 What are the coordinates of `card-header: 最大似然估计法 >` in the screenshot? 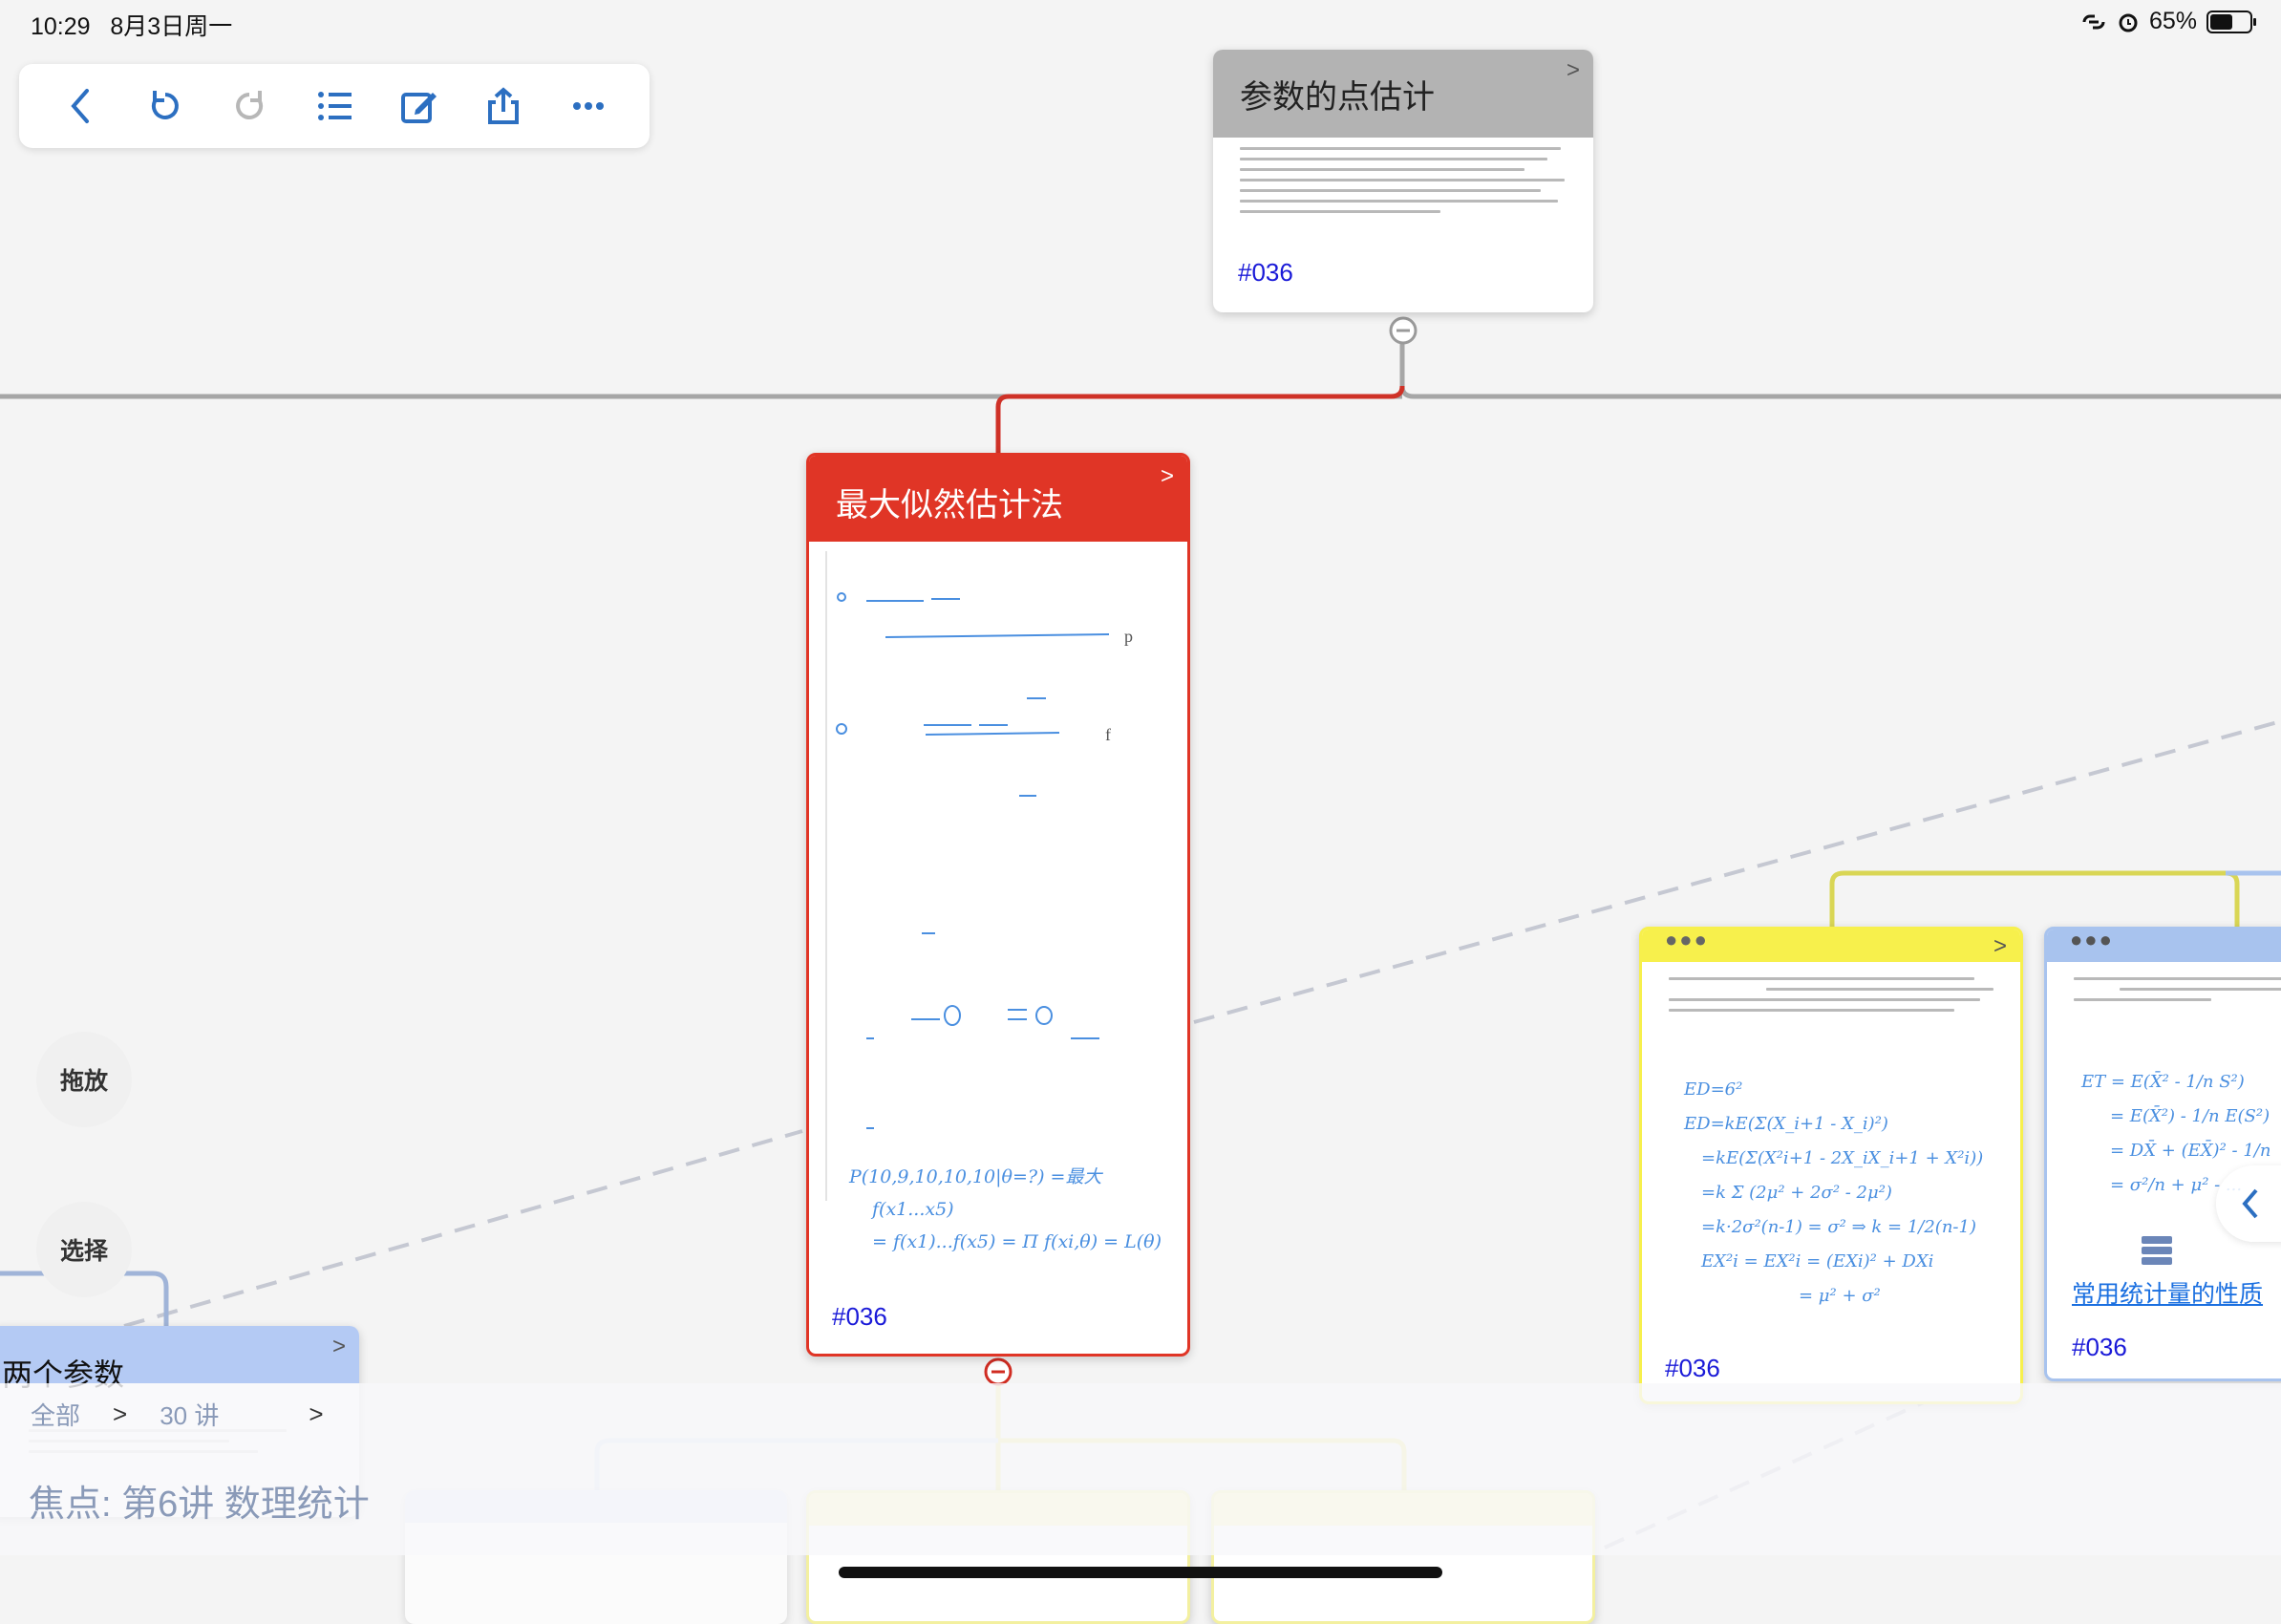 It's located at (998, 499).